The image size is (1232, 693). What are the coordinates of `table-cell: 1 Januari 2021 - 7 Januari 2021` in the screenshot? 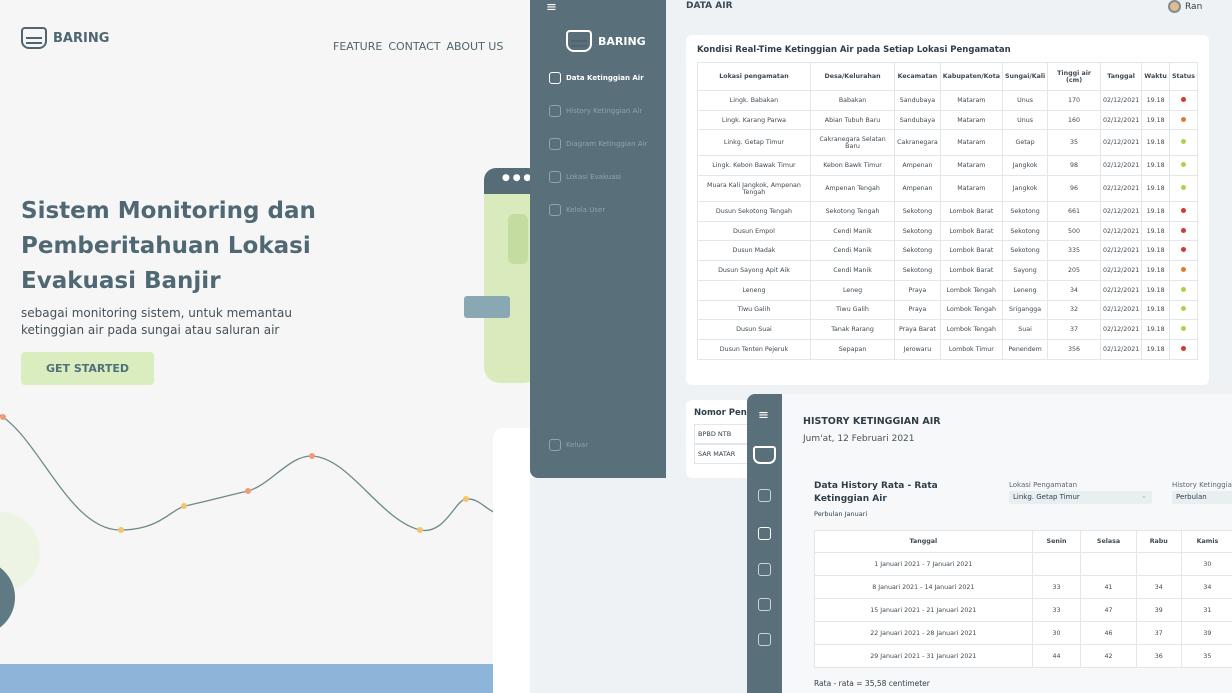 It's located at (923, 564).